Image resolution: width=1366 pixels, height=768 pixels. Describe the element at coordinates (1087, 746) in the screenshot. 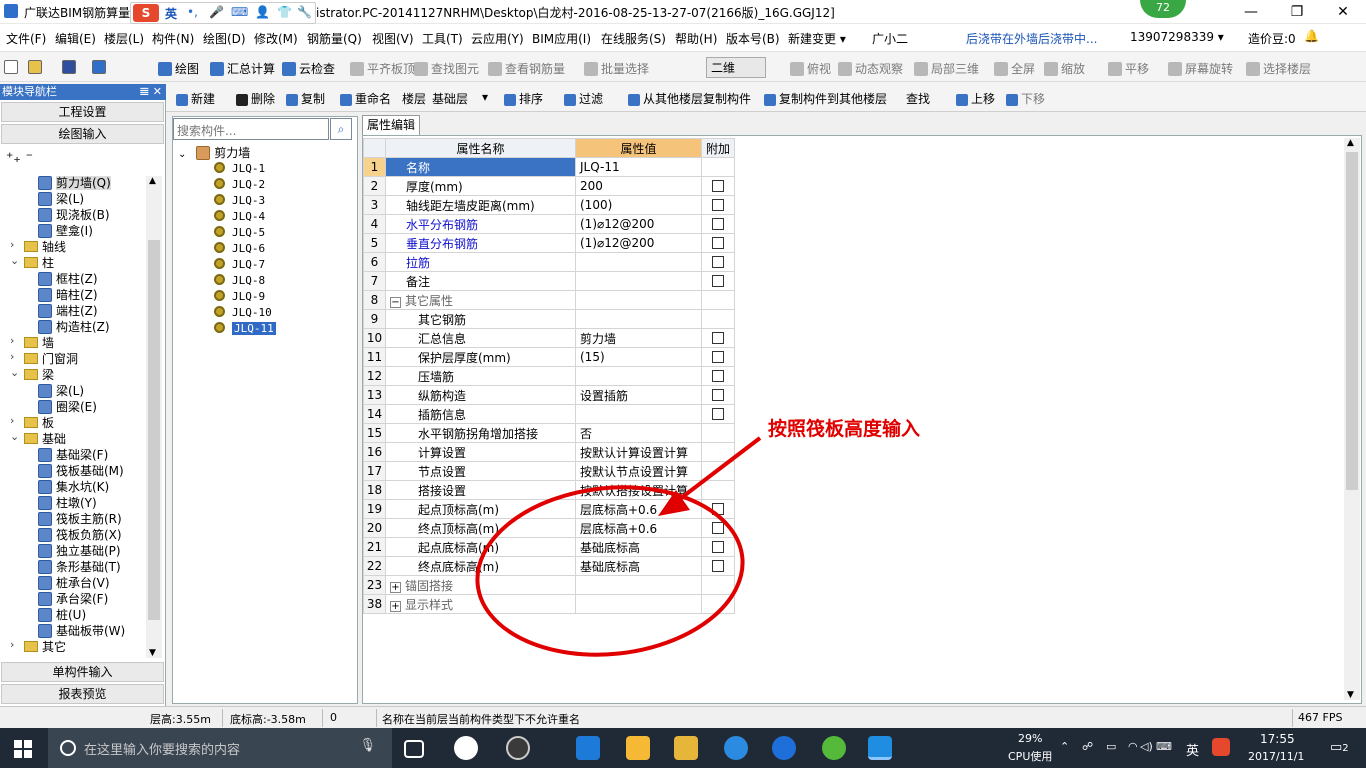

I see `tray-people-icon: ☍` at that location.